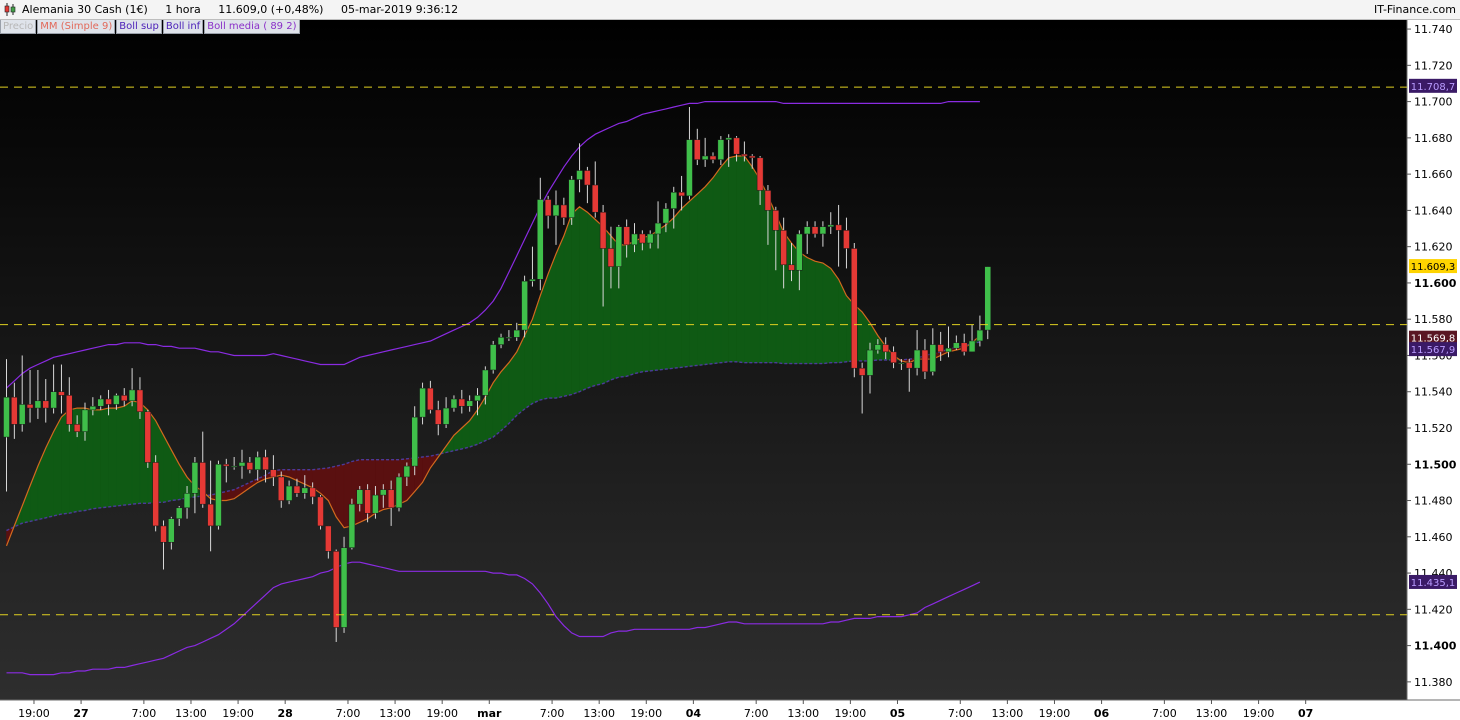  What do you see at coordinates (183, 9) in the screenshot?
I see `timeframe: 1 hora` at bounding box center [183, 9].